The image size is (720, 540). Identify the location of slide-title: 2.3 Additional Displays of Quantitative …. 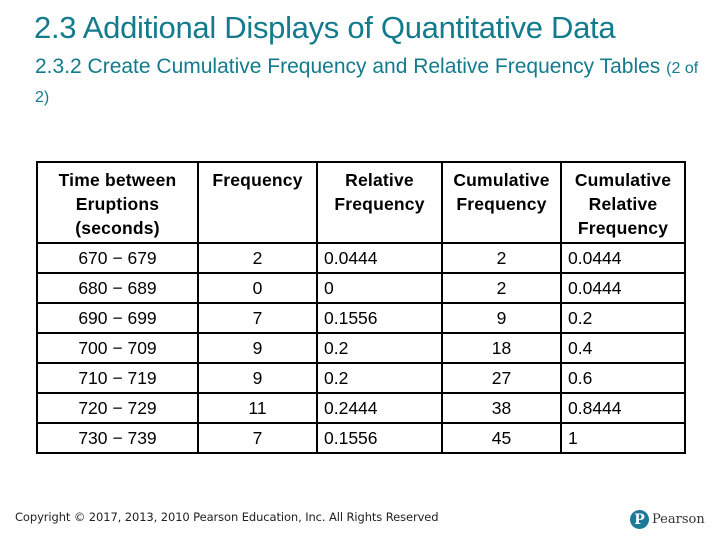
(325, 27).